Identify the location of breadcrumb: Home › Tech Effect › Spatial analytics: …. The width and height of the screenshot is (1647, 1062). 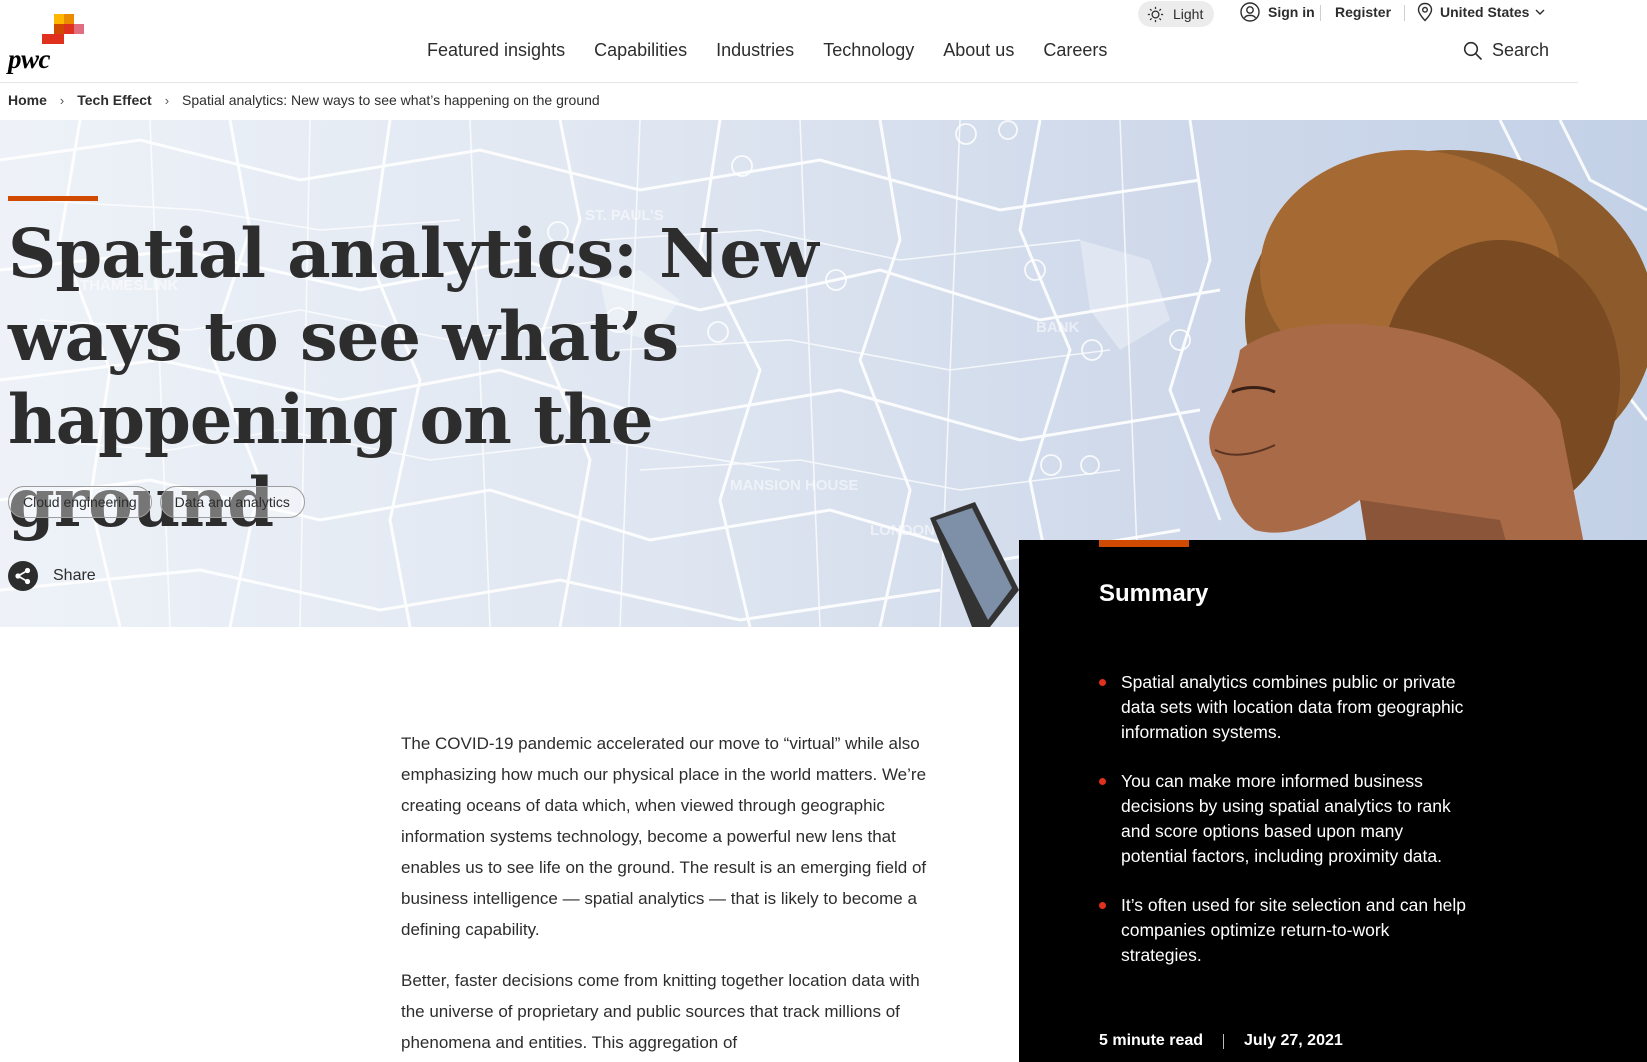
(304, 100).